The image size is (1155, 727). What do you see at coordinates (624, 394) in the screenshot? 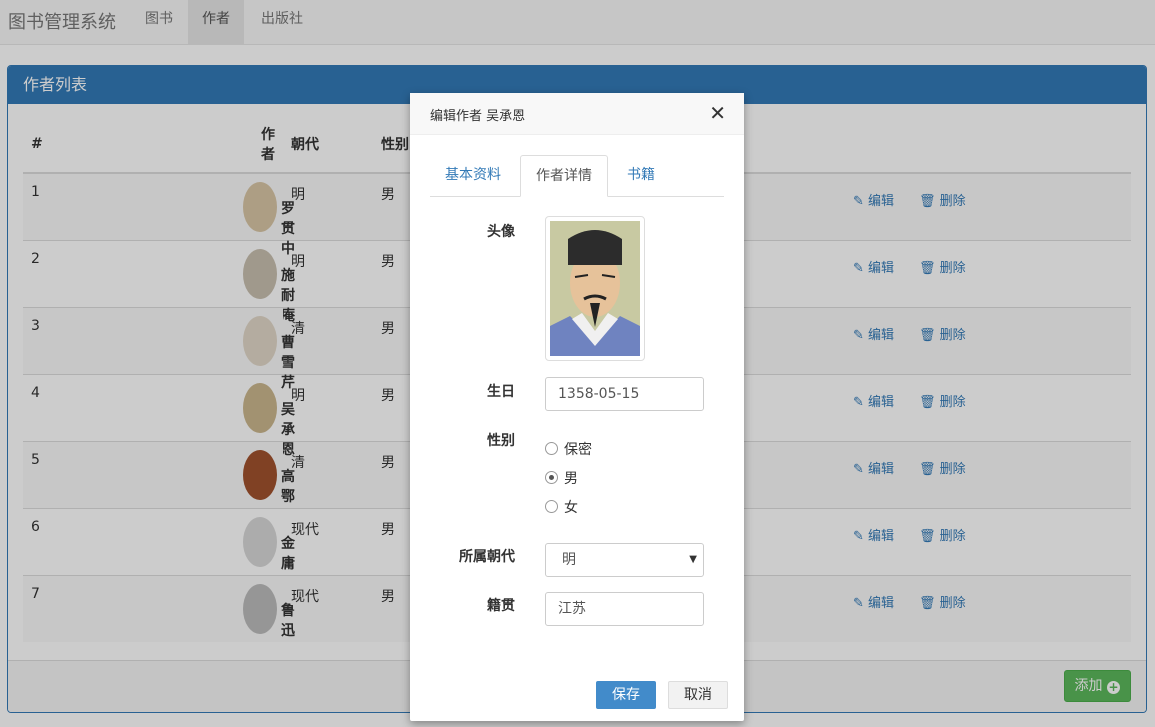
I see `birthday-input: 1358-05-15` at bounding box center [624, 394].